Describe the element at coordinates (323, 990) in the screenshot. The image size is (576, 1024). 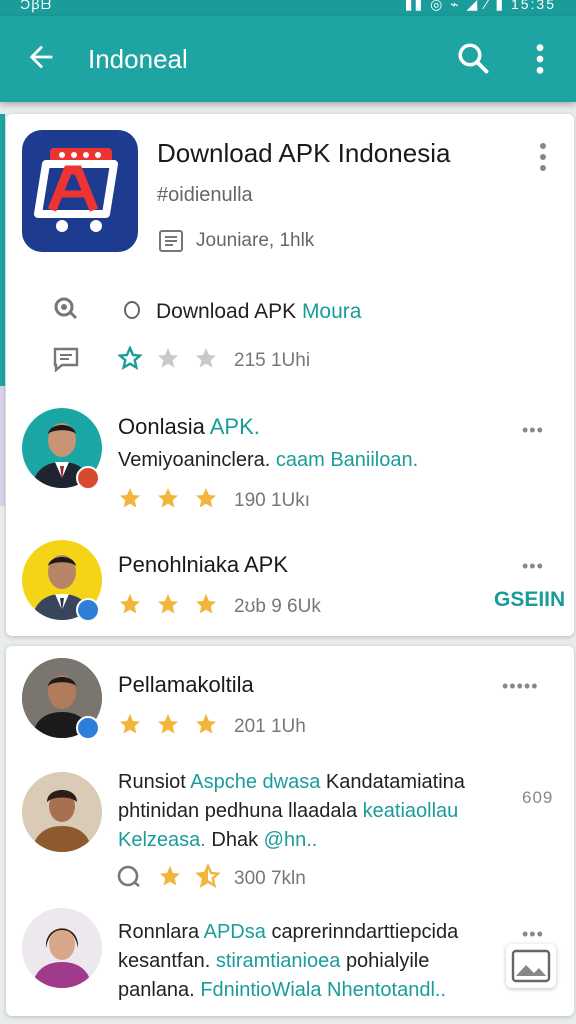
I see `review-line-3-b: FdnintioWiala Nhentotandl..` at that location.